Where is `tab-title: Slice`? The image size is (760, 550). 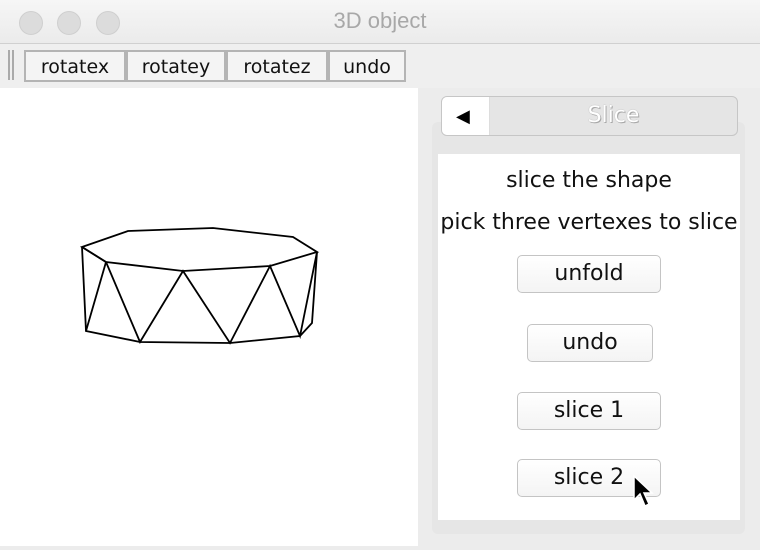 tab-title: Slice is located at coordinates (613, 115).